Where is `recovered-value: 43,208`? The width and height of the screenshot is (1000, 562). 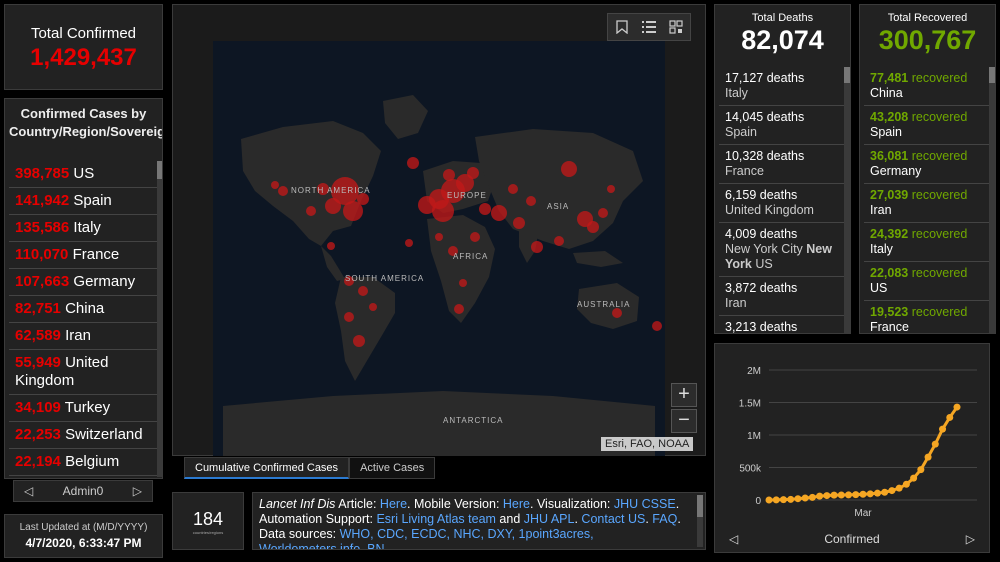 recovered-value: 43,208 is located at coordinates (889, 117).